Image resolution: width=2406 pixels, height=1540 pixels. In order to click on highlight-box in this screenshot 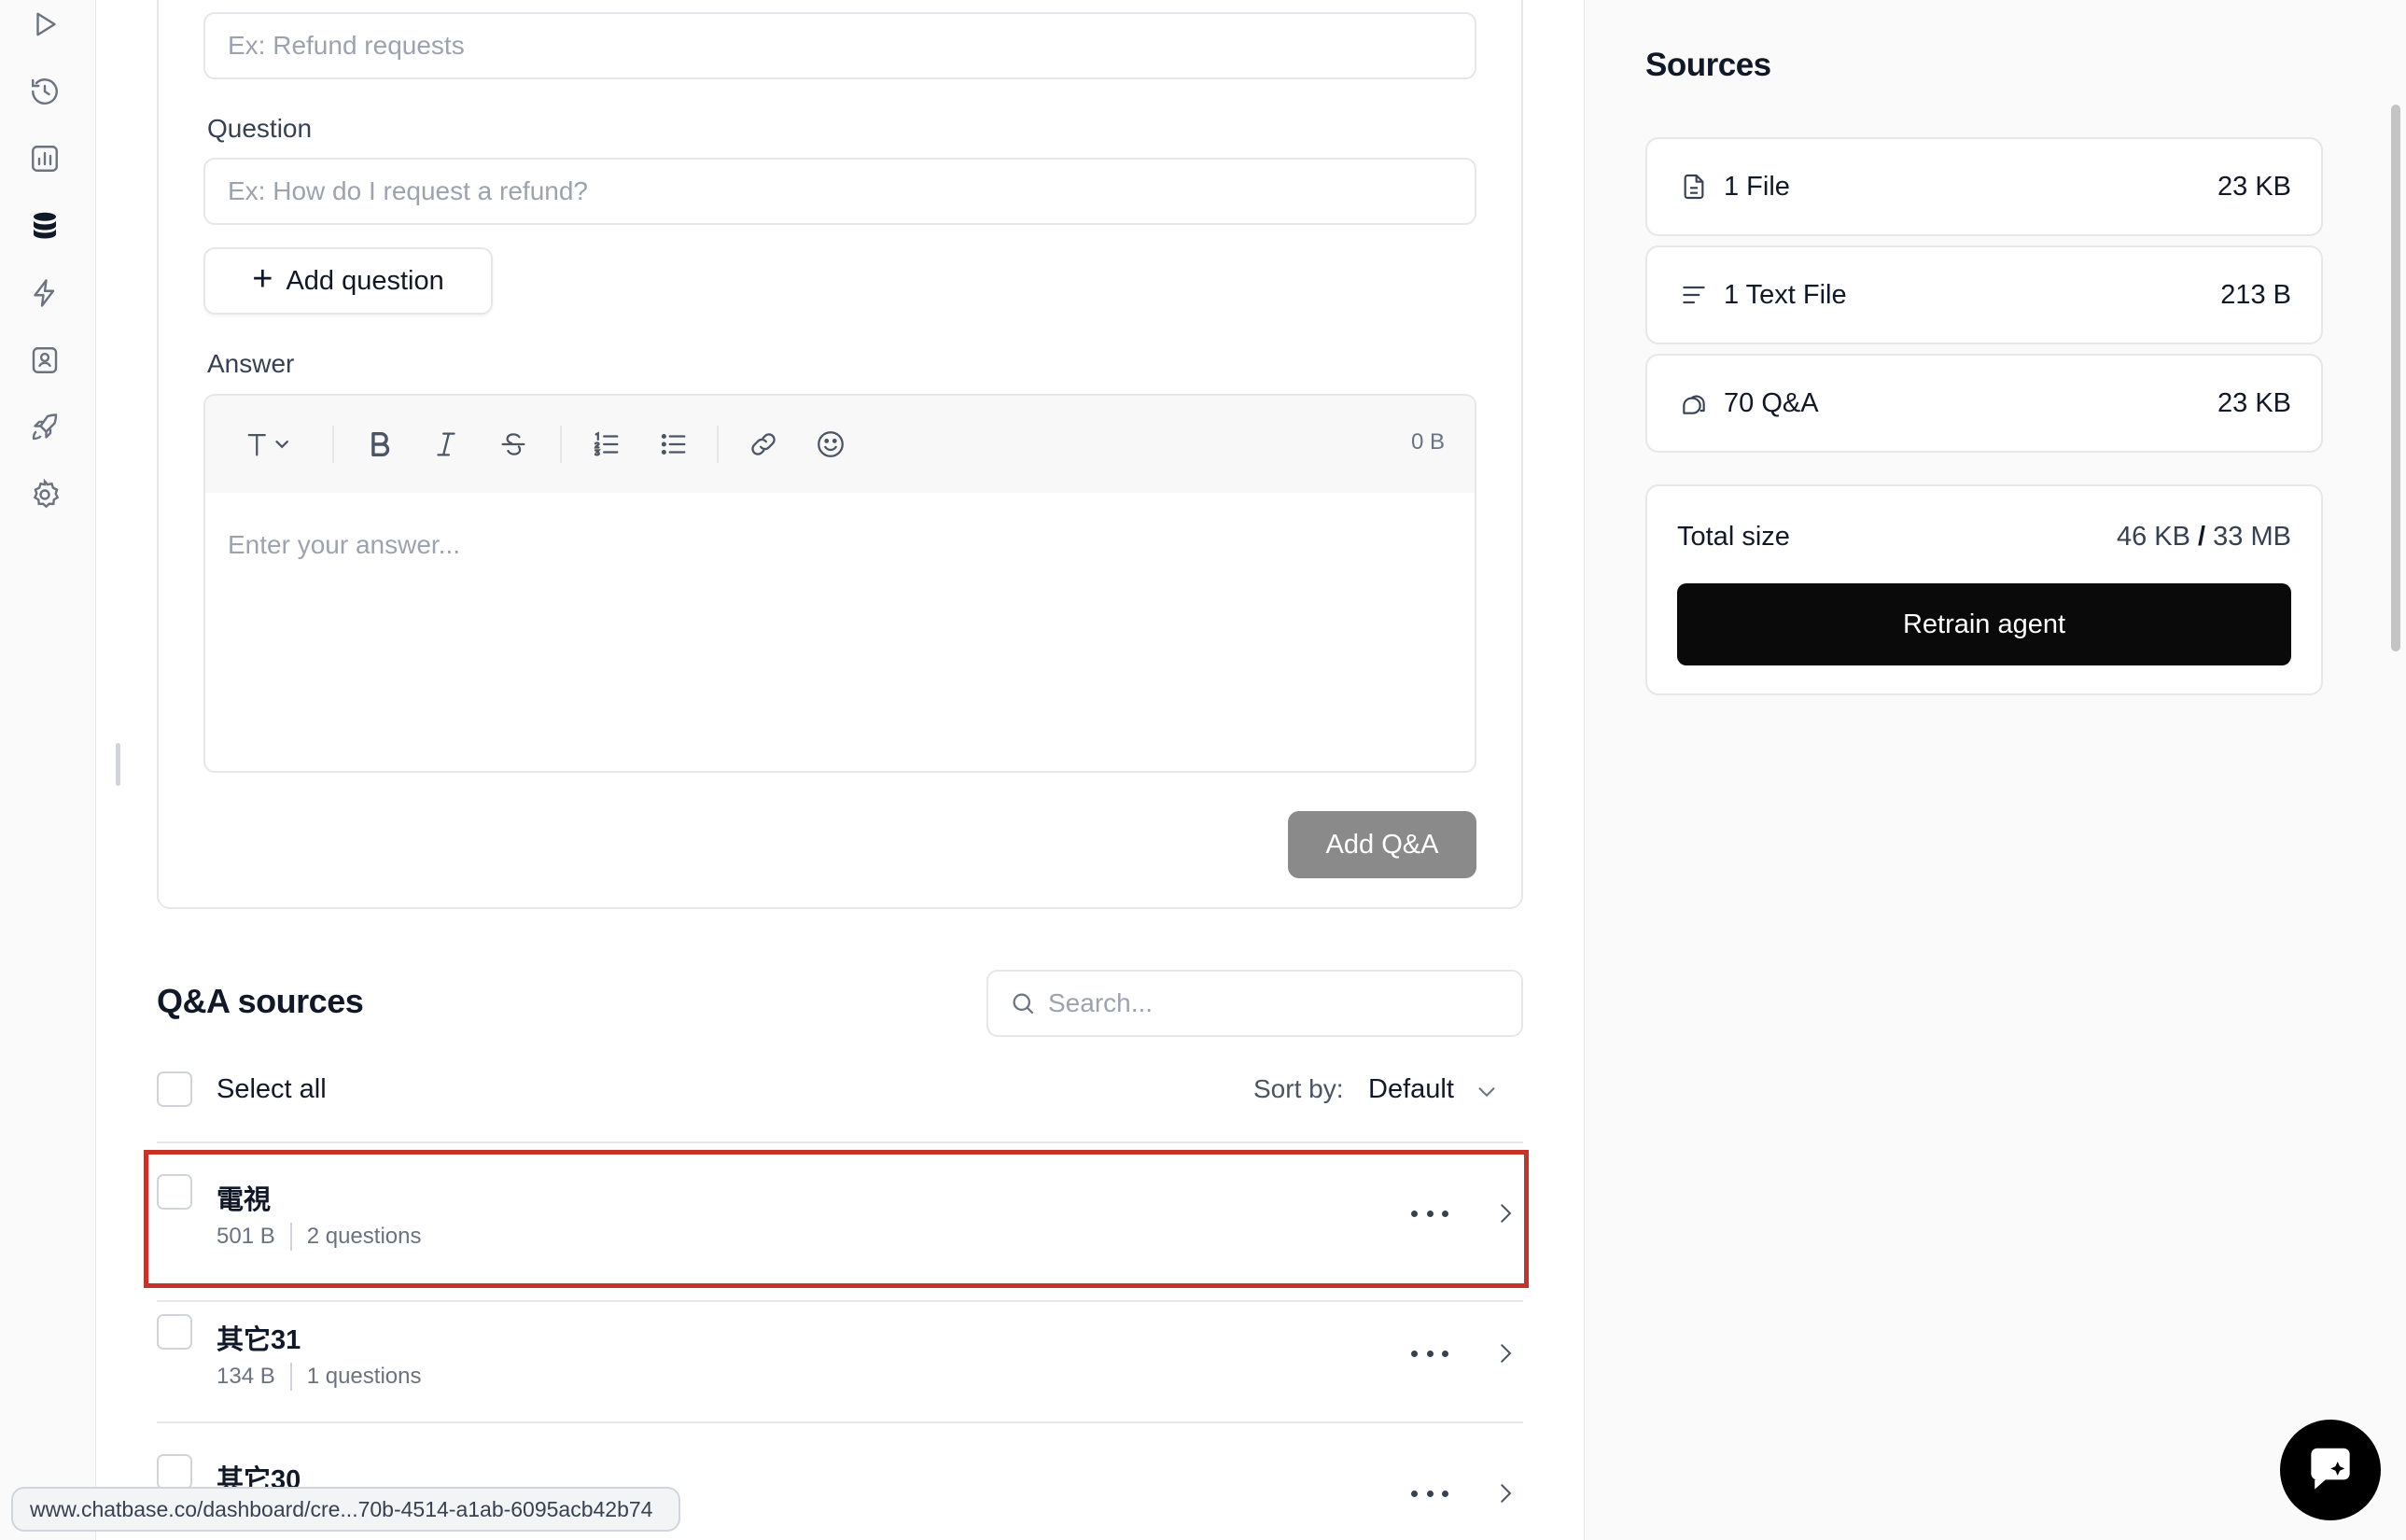, I will do `click(836, 1219)`.